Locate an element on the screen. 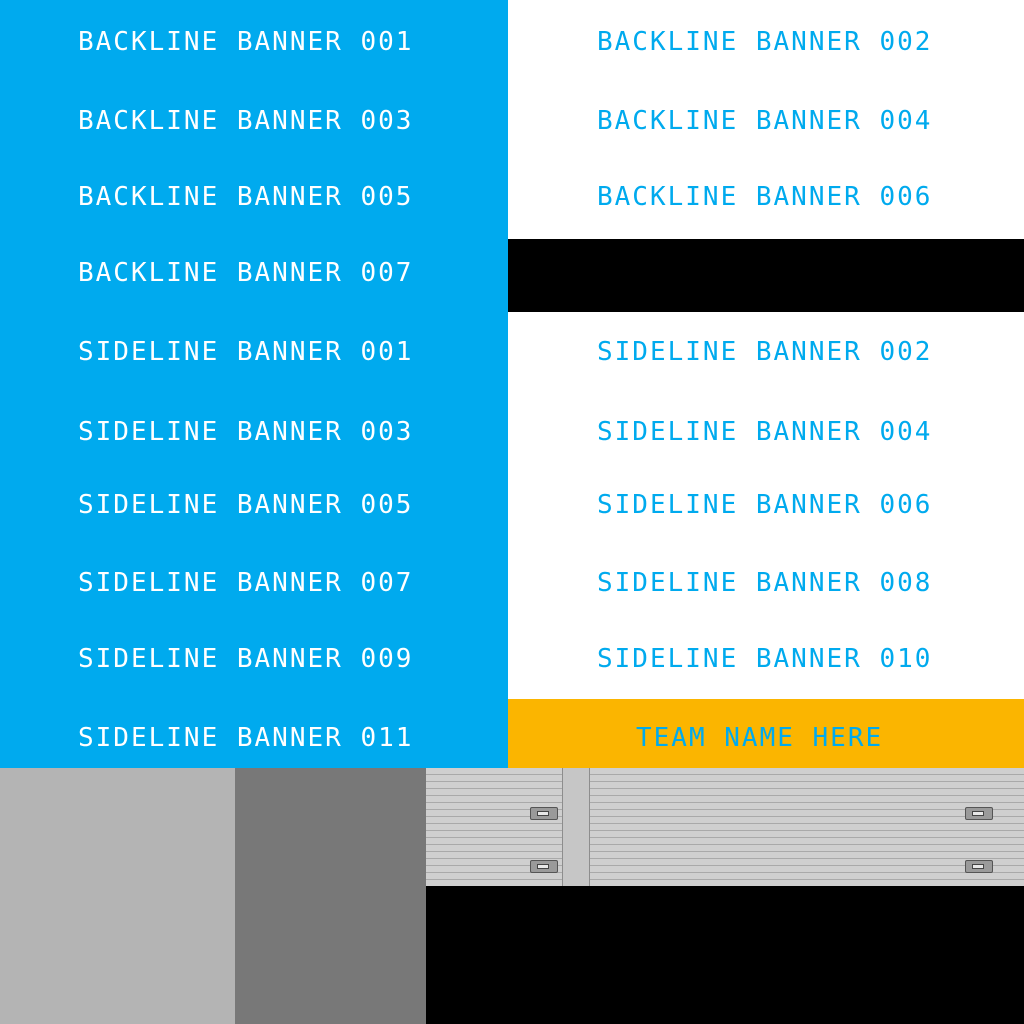  sideline-banner-006: SIDELINE BANNER 006 is located at coordinates (765, 505).